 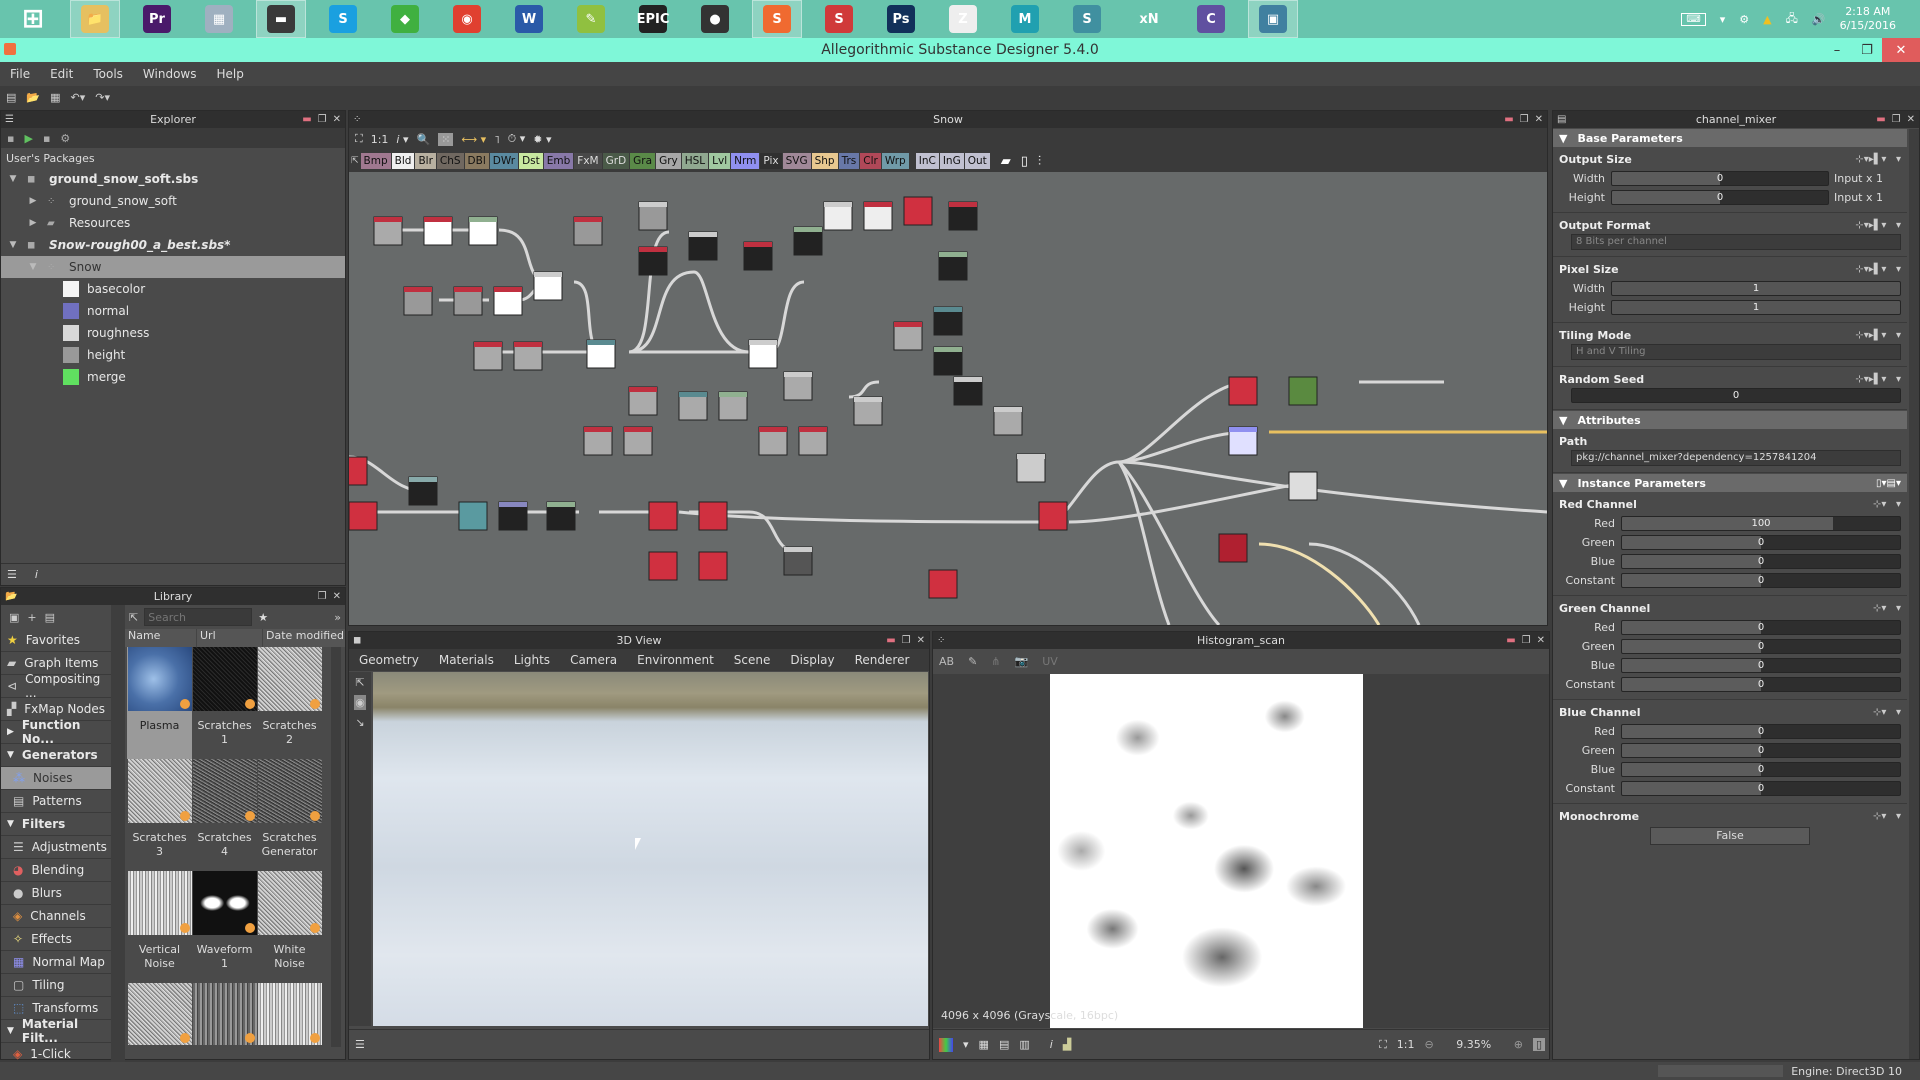 What do you see at coordinates (170, 74) in the screenshot?
I see `menu-windows: Windows` at bounding box center [170, 74].